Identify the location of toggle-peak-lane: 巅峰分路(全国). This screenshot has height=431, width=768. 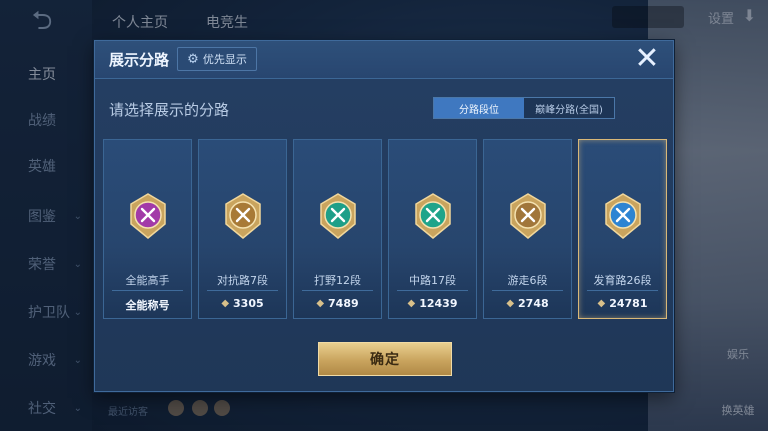
(569, 108).